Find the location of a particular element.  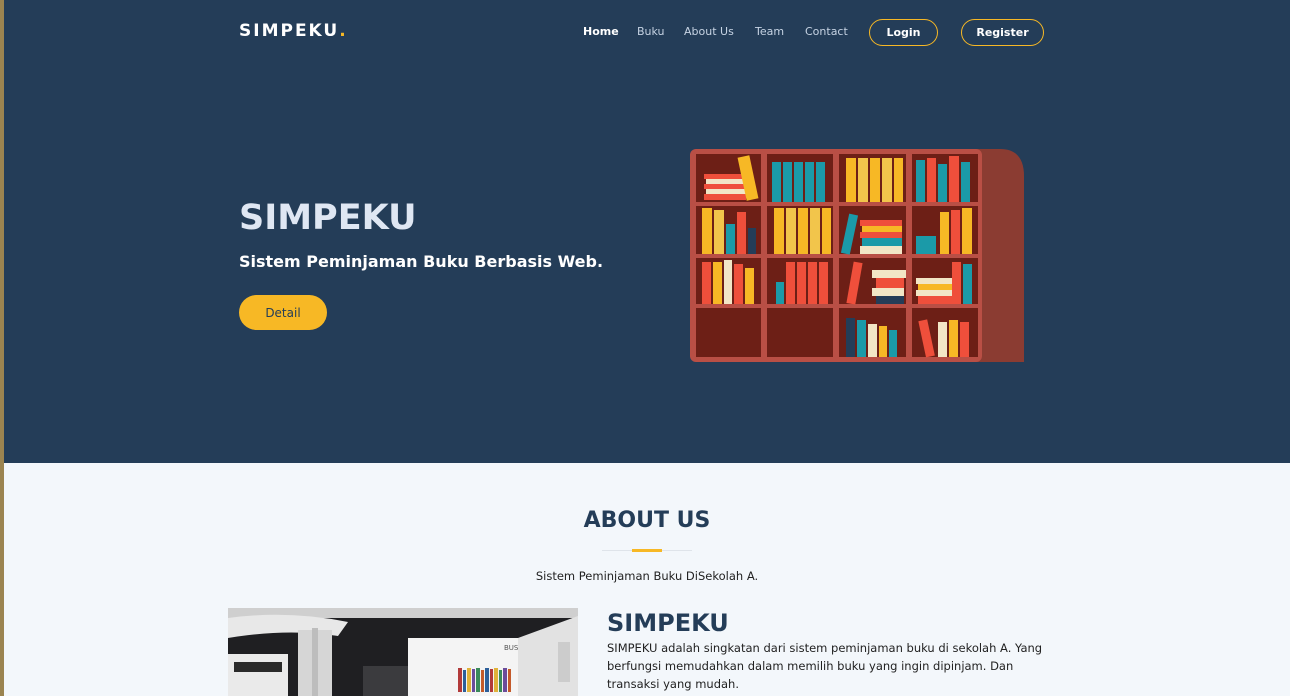

register-button: Register is located at coordinates (1002, 32).